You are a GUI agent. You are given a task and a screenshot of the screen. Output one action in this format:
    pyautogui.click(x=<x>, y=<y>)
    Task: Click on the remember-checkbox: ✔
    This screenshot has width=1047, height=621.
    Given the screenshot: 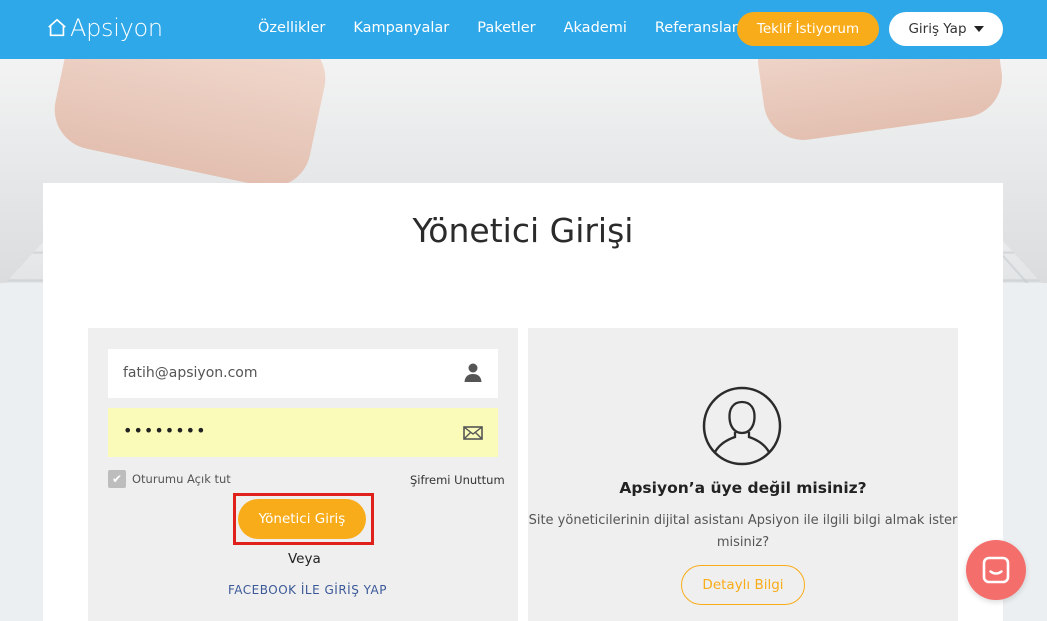 What is the action you would take?
    pyautogui.click(x=117, y=479)
    